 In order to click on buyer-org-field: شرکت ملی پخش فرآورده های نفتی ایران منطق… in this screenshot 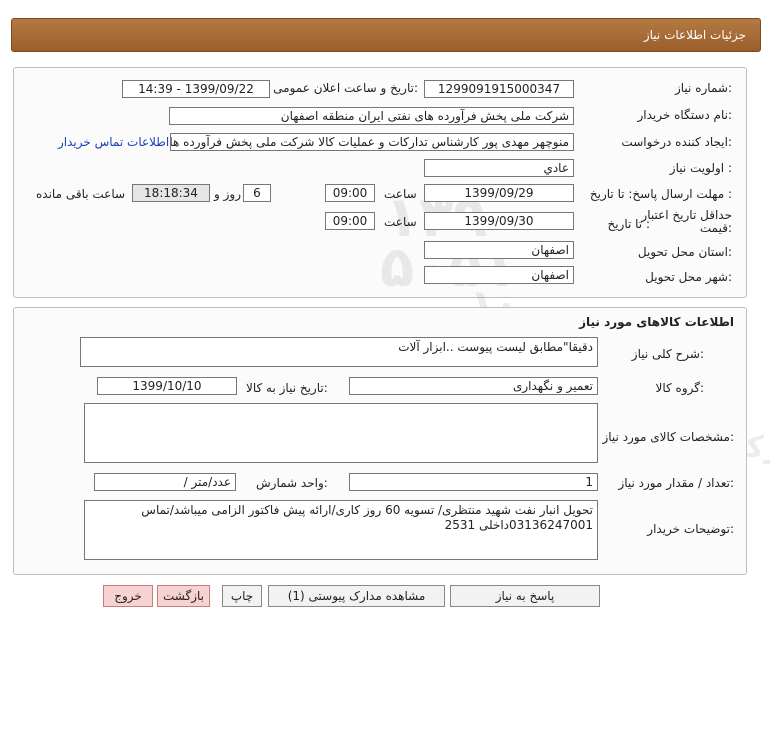, I will do `click(371, 116)`.